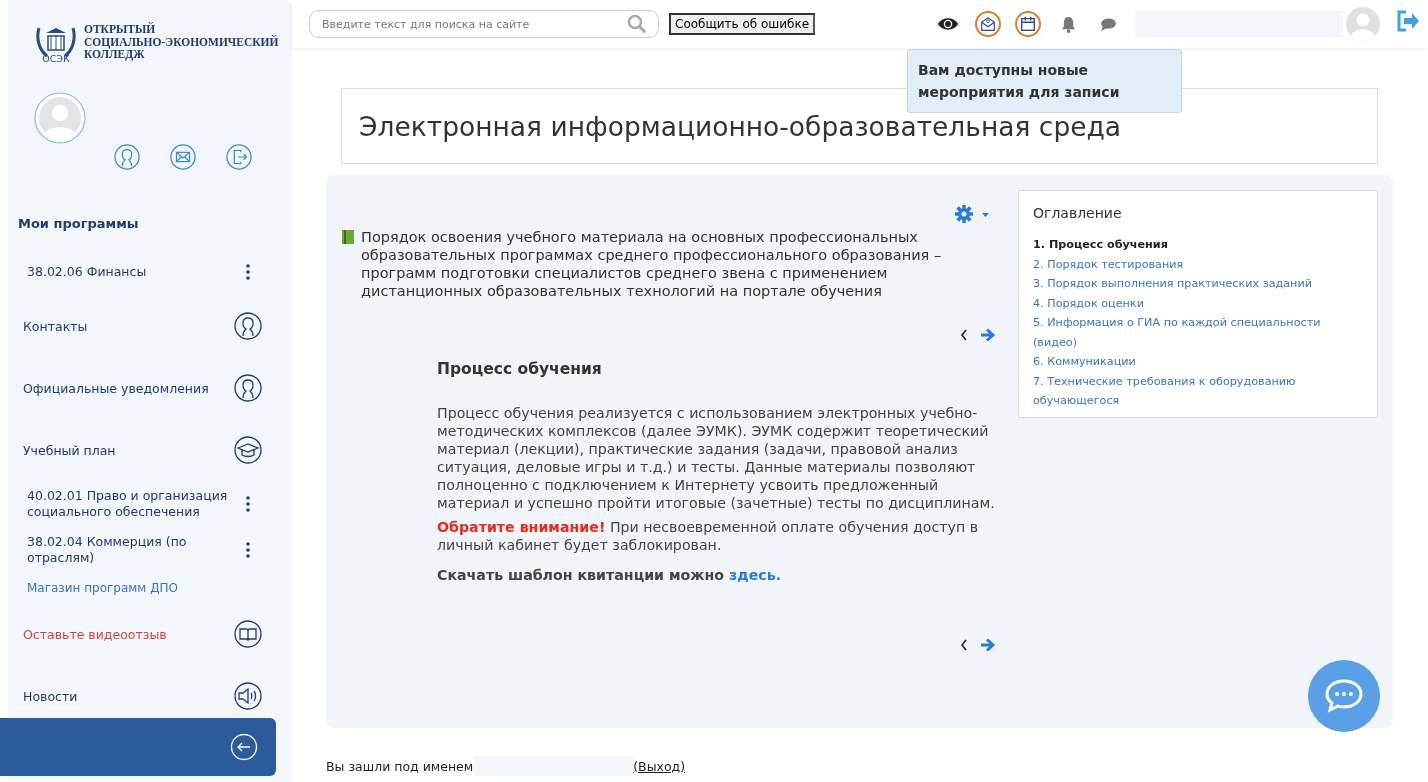 Image resolution: width=1428 pixels, height=782 pixels. What do you see at coordinates (55, 326) in the screenshot?
I see `menu-link: Контакты` at bounding box center [55, 326].